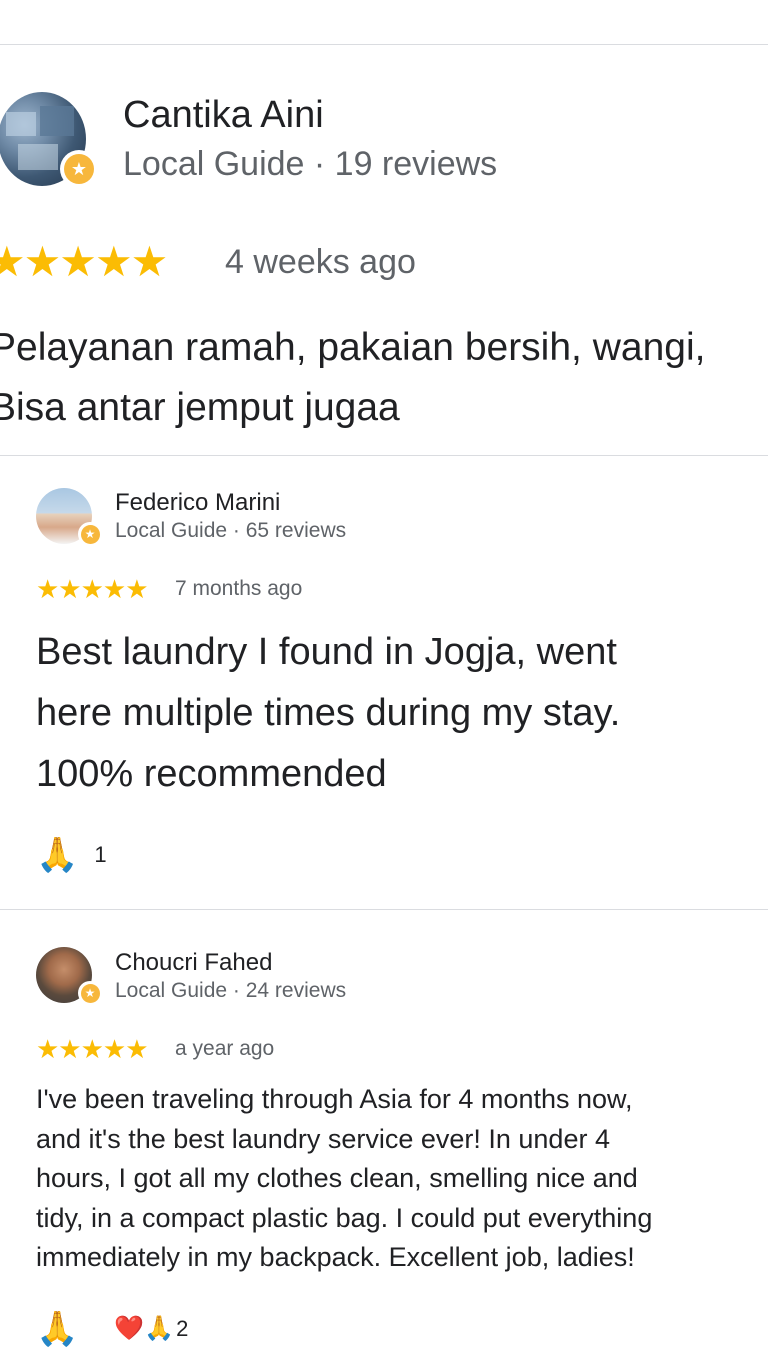 This screenshot has width=768, height=1365. What do you see at coordinates (223, 115) in the screenshot?
I see `reviewer-name: Cantika Aini` at bounding box center [223, 115].